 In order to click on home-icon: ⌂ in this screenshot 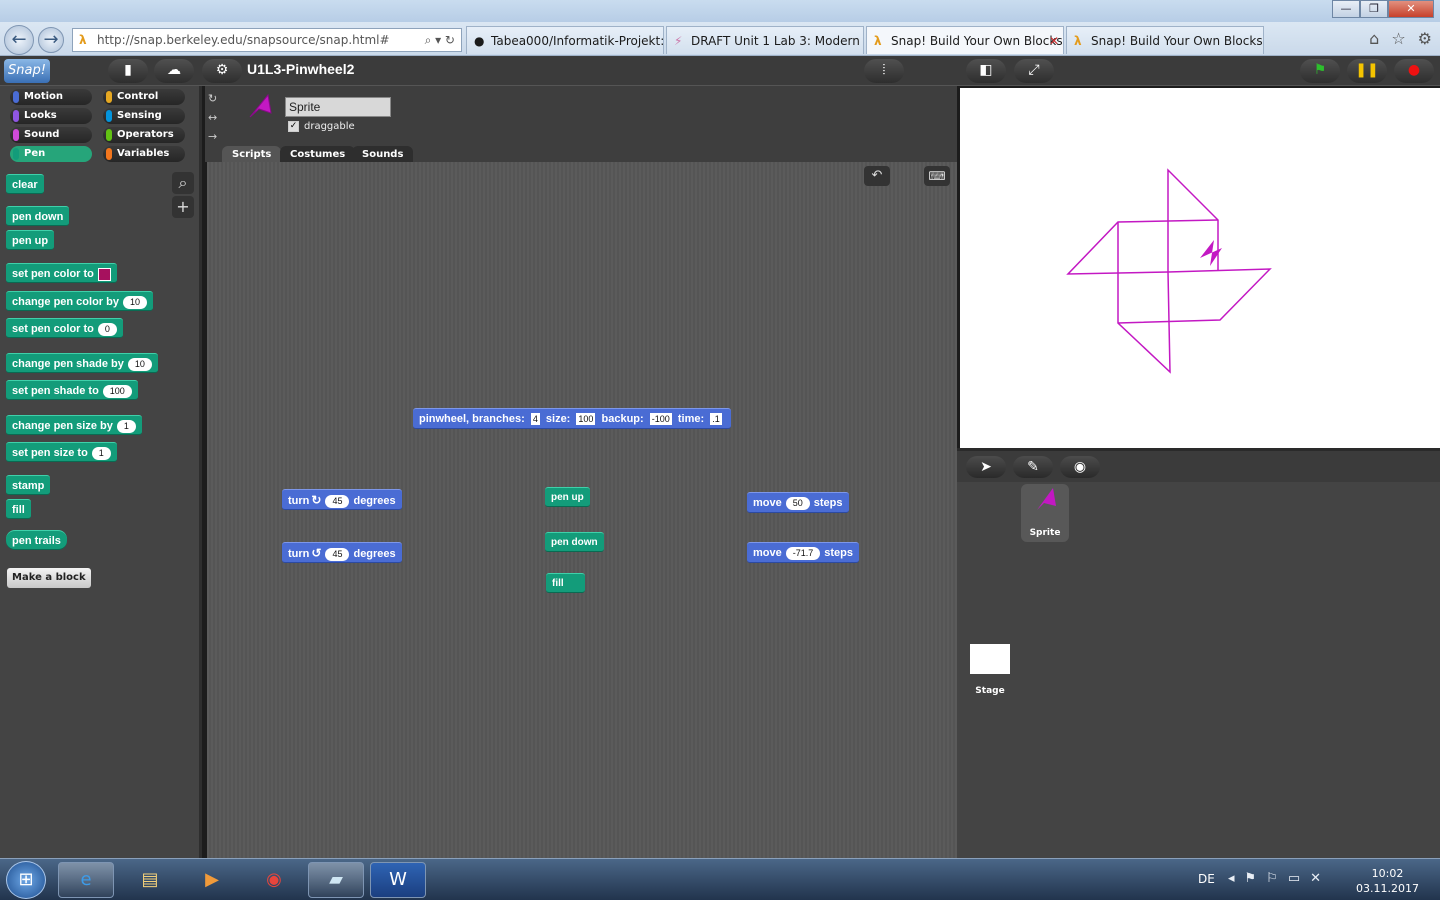, I will do `click(1374, 39)`.